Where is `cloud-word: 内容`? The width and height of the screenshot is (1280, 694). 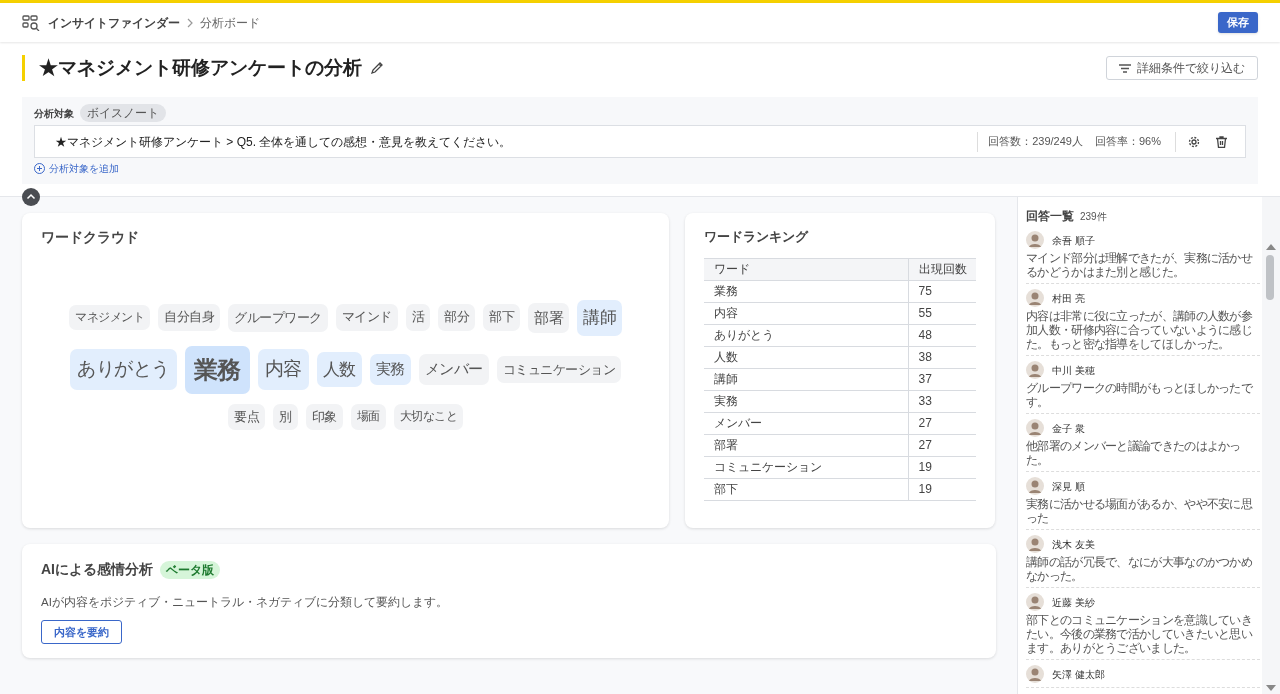
cloud-word: 内容 is located at coordinates (283, 369).